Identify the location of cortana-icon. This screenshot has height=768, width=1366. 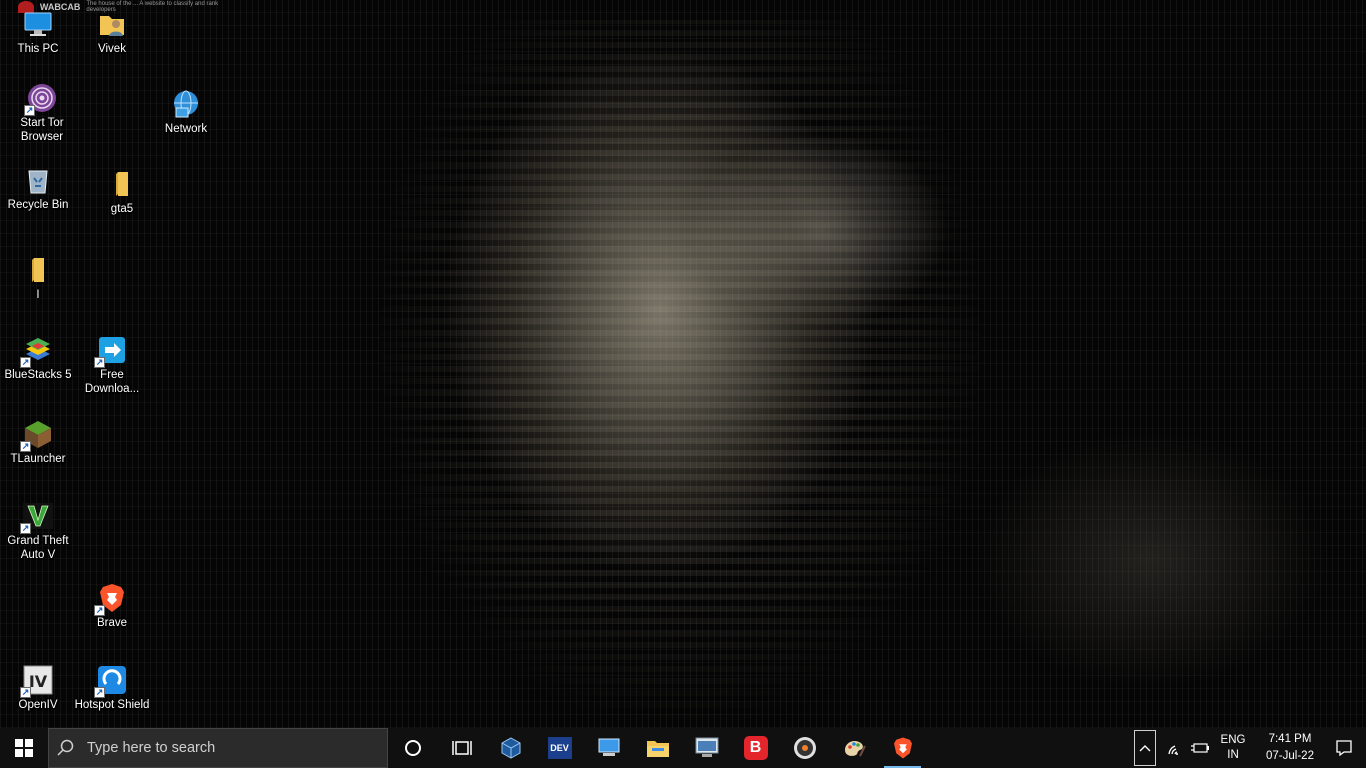
(412, 748).